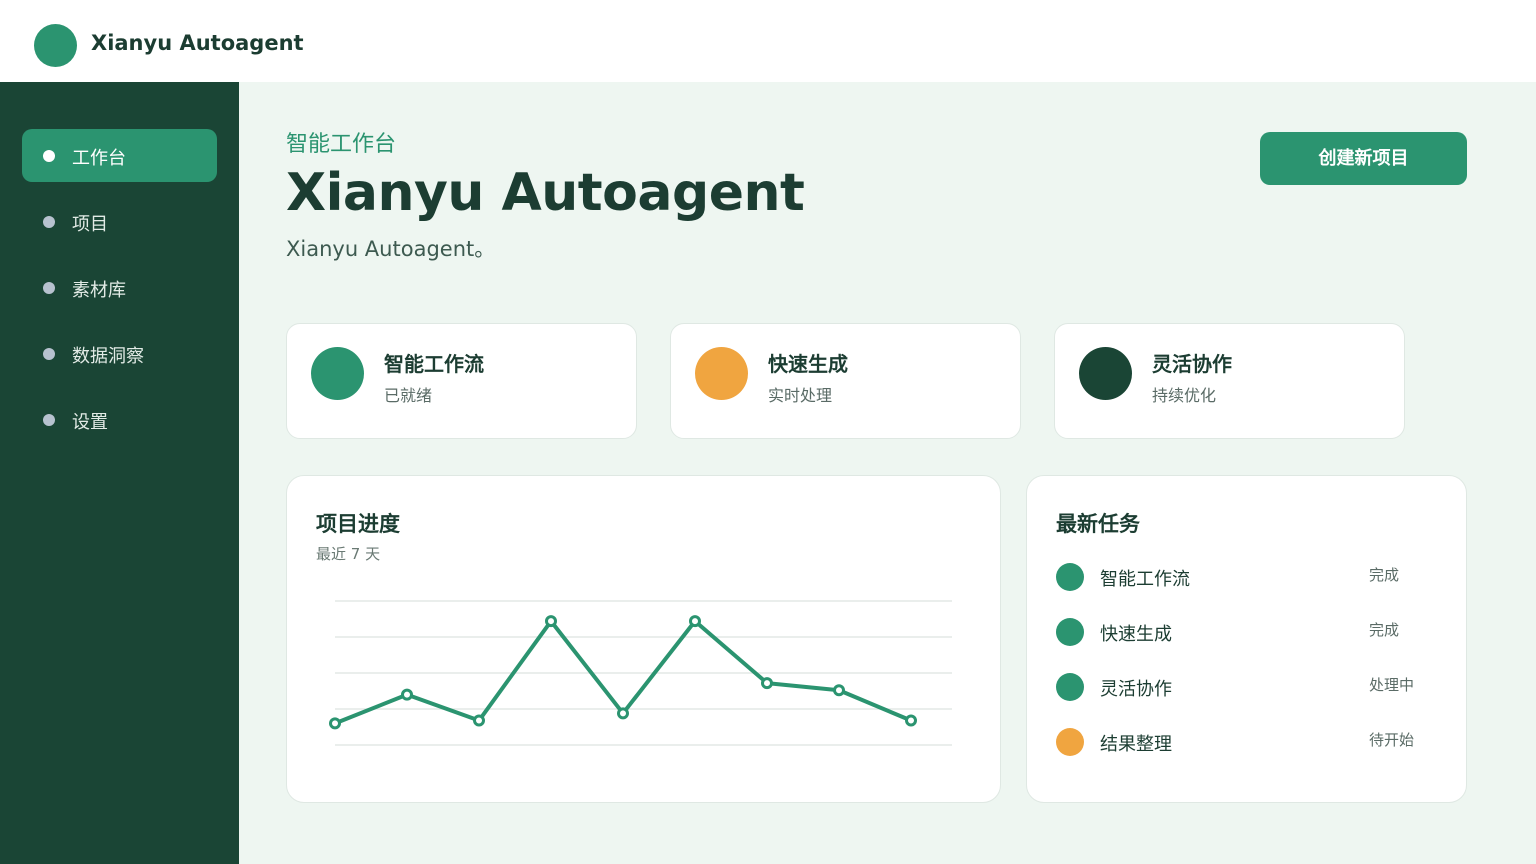 The image size is (1536, 864). Describe the element at coordinates (845, 381) in the screenshot. I see `stat-card-generation: 快速生成 实时处理` at that location.